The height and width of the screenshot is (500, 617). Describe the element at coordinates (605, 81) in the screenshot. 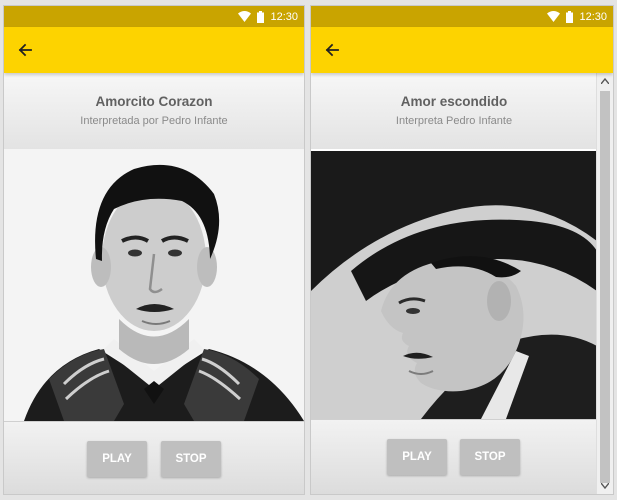

I see `scroll-up-icon` at that location.